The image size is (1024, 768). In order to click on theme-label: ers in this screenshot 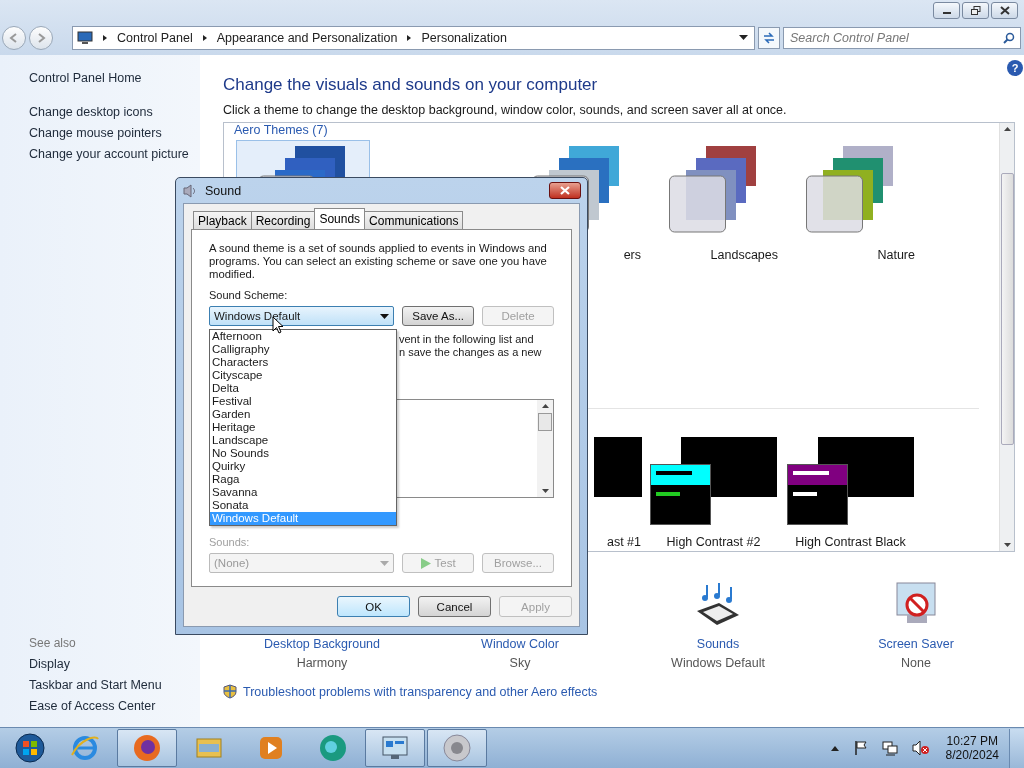, I will do `click(632, 255)`.